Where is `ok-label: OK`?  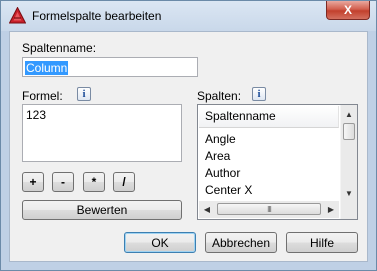 ok-label: OK is located at coordinates (160, 242).